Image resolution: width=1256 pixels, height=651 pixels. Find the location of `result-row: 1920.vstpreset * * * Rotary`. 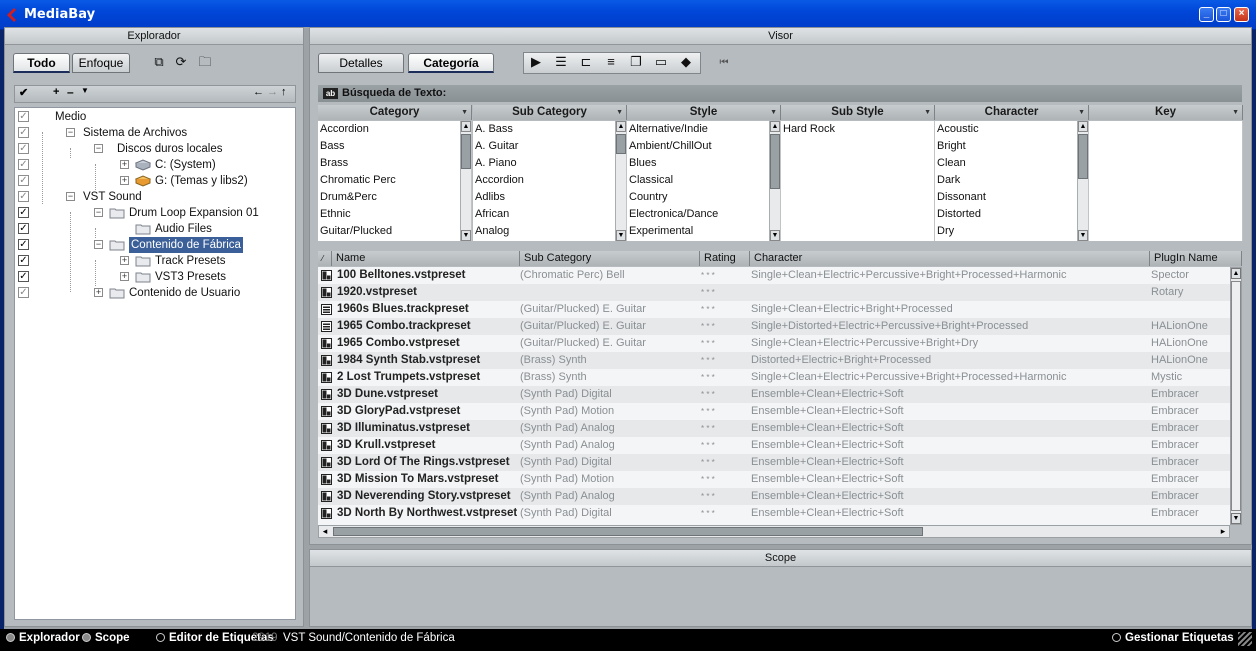

result-row: 1920.vstpreset * * * Rotary is located at coordinates (774, 292).